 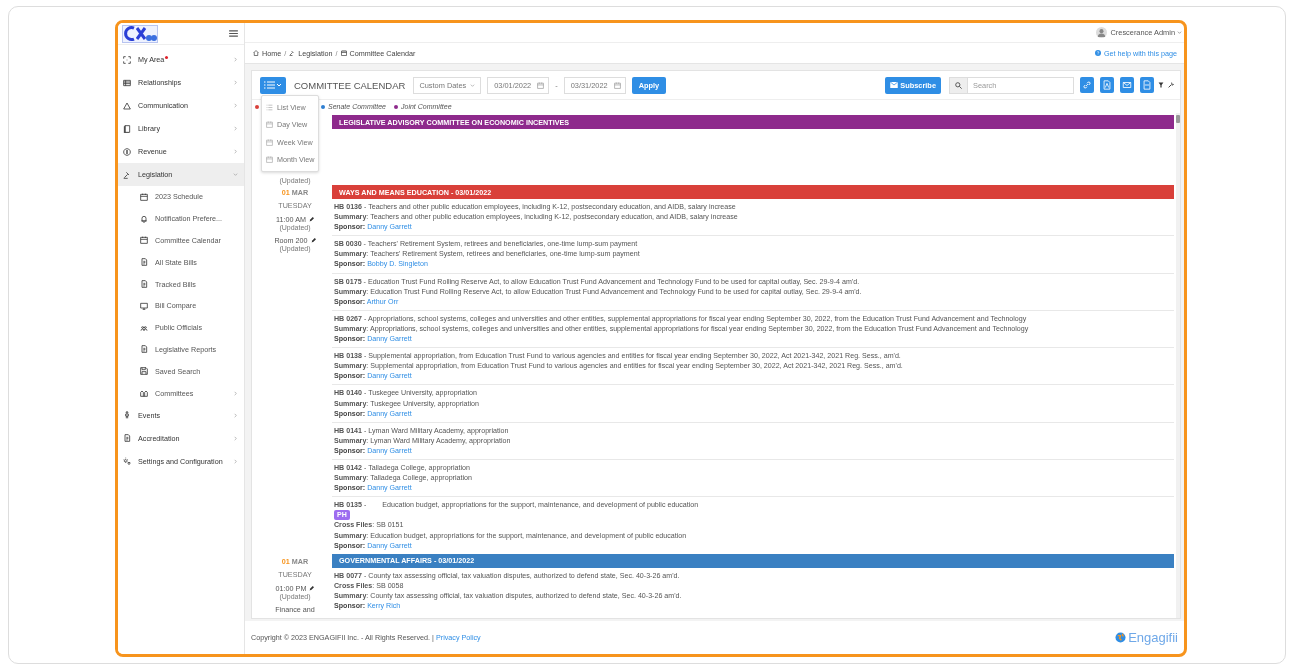 I want to click on wrench-icon, so click(x=1171, y=85).